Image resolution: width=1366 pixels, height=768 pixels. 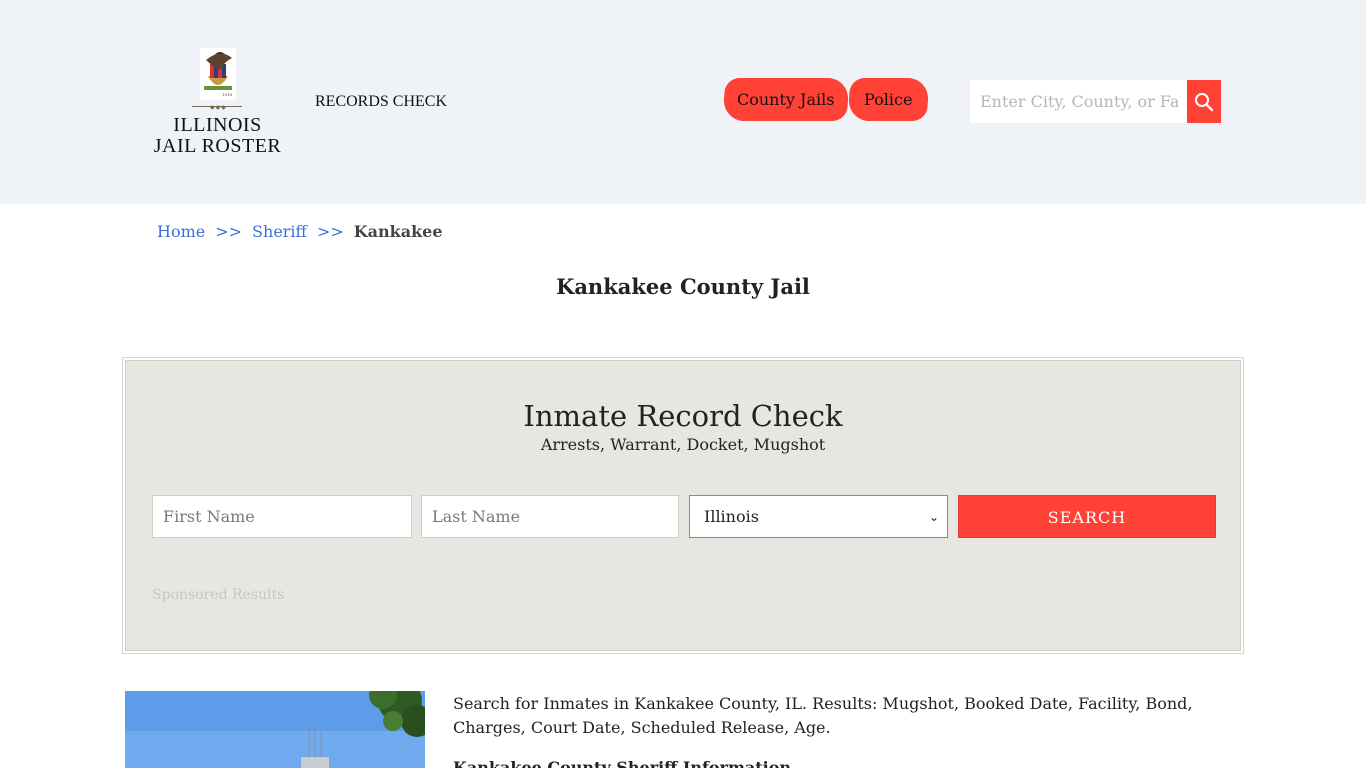 I want to click on breadcrumb: Home >> Sheriff >> Kankakee, so click(x=300, y=231).